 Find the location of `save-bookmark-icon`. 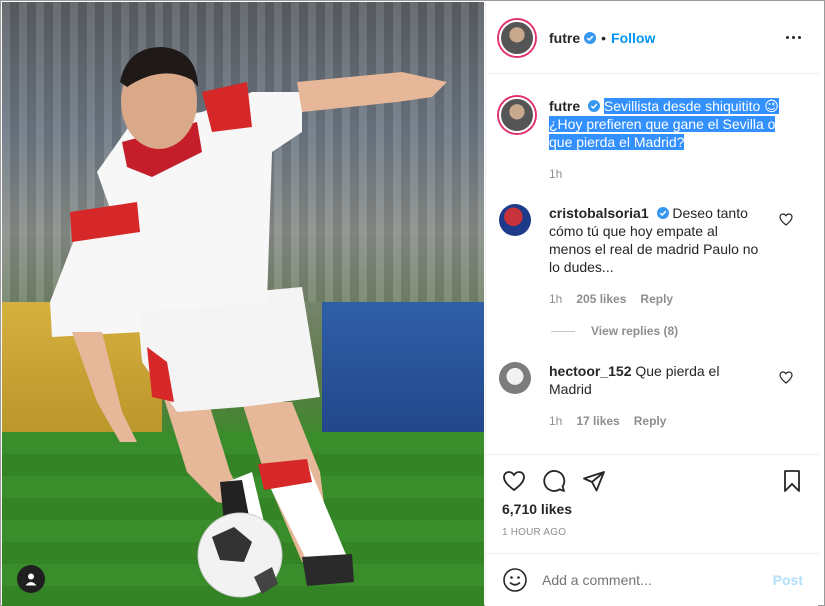

save-bookmark-icon is located at coordinates (792, 481).